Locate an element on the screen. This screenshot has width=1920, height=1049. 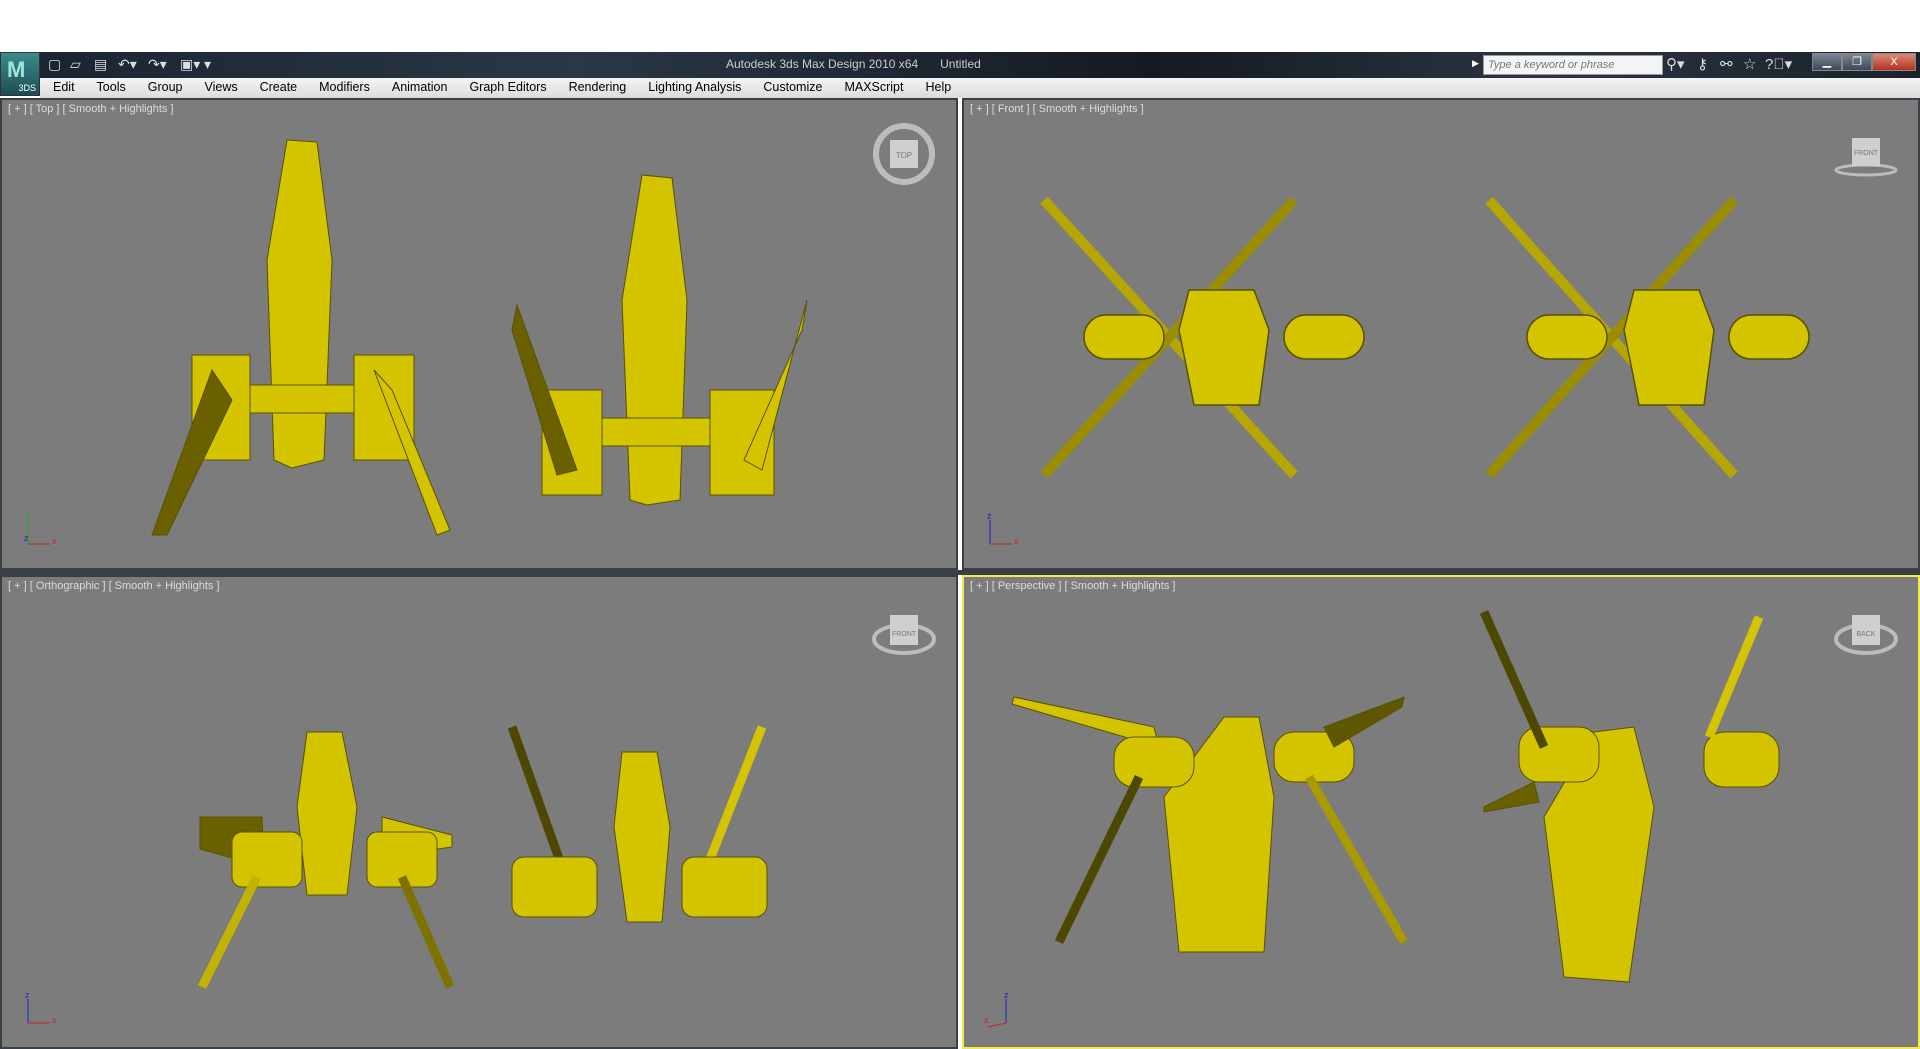
maximize-button: ❐ is located at coordinates (1857, 62).